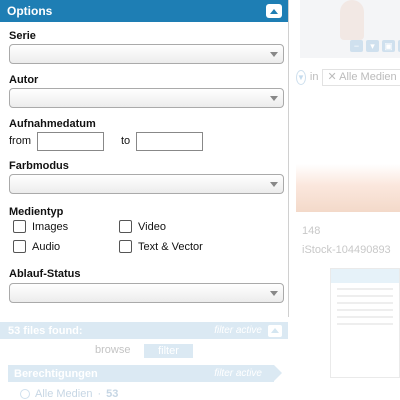 The width and height of the screenshot is (400, 400). I want to click on thumbnail-toolbar: − ▾ ▣ ⤢, so click(375, 46).